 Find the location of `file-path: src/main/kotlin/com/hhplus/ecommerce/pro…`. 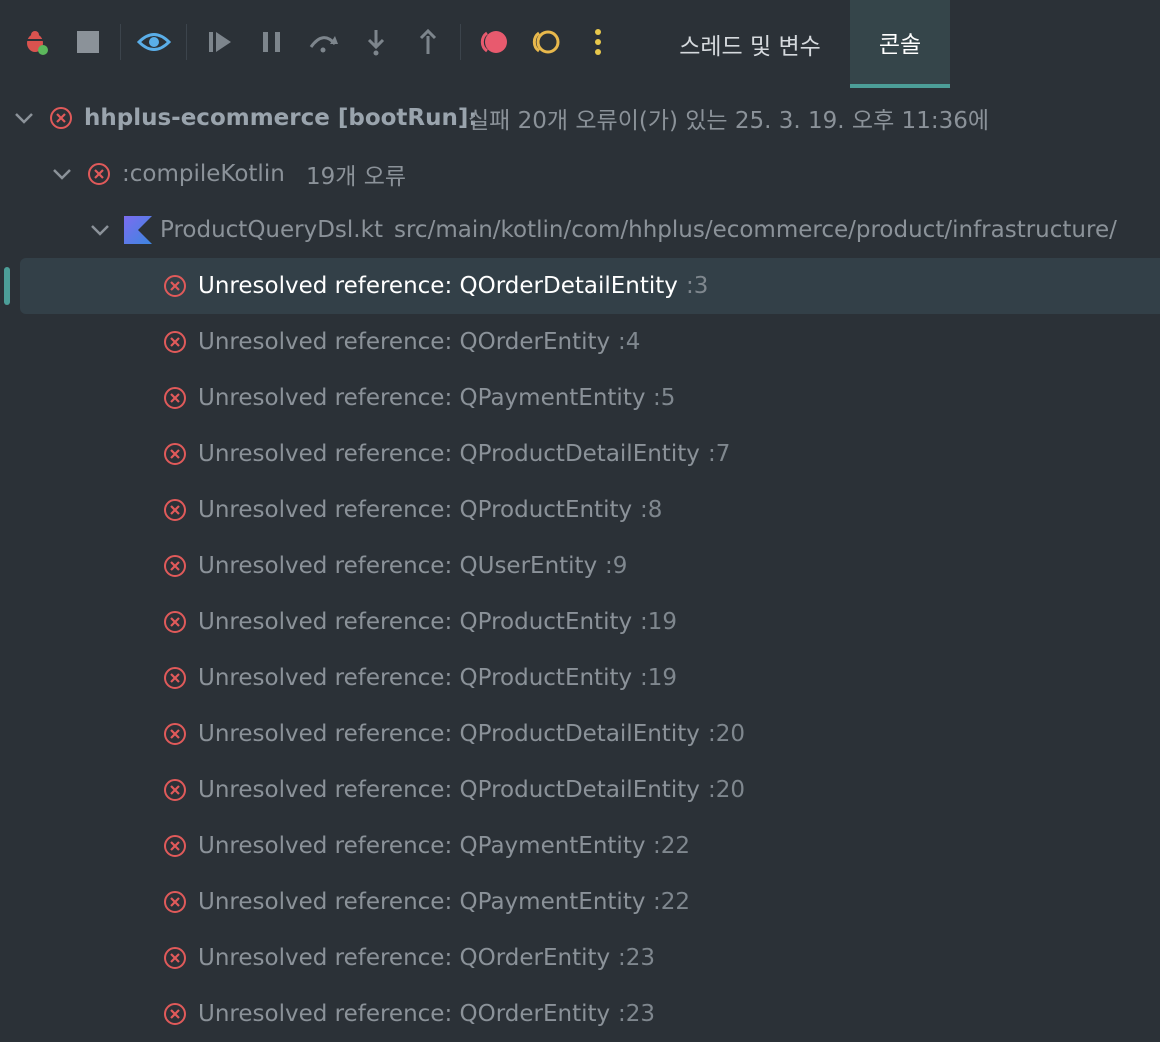

file-path: src/main/kotlin/com/hhplus/ecommerce/pro… is located at coordinates (755, 230).